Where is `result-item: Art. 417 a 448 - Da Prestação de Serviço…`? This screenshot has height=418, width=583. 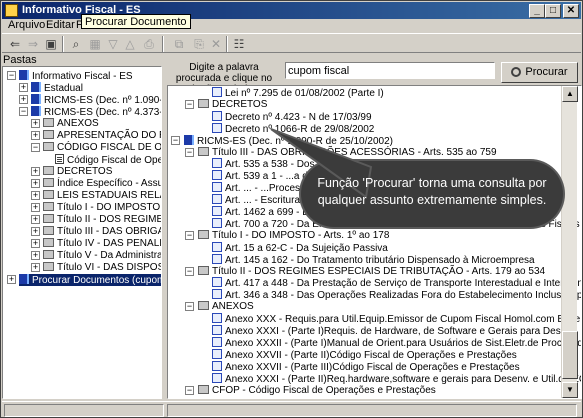
result-item: Art. 417 a 448 - Da Prestação de Serviço… is located at coordinates (397, 283).